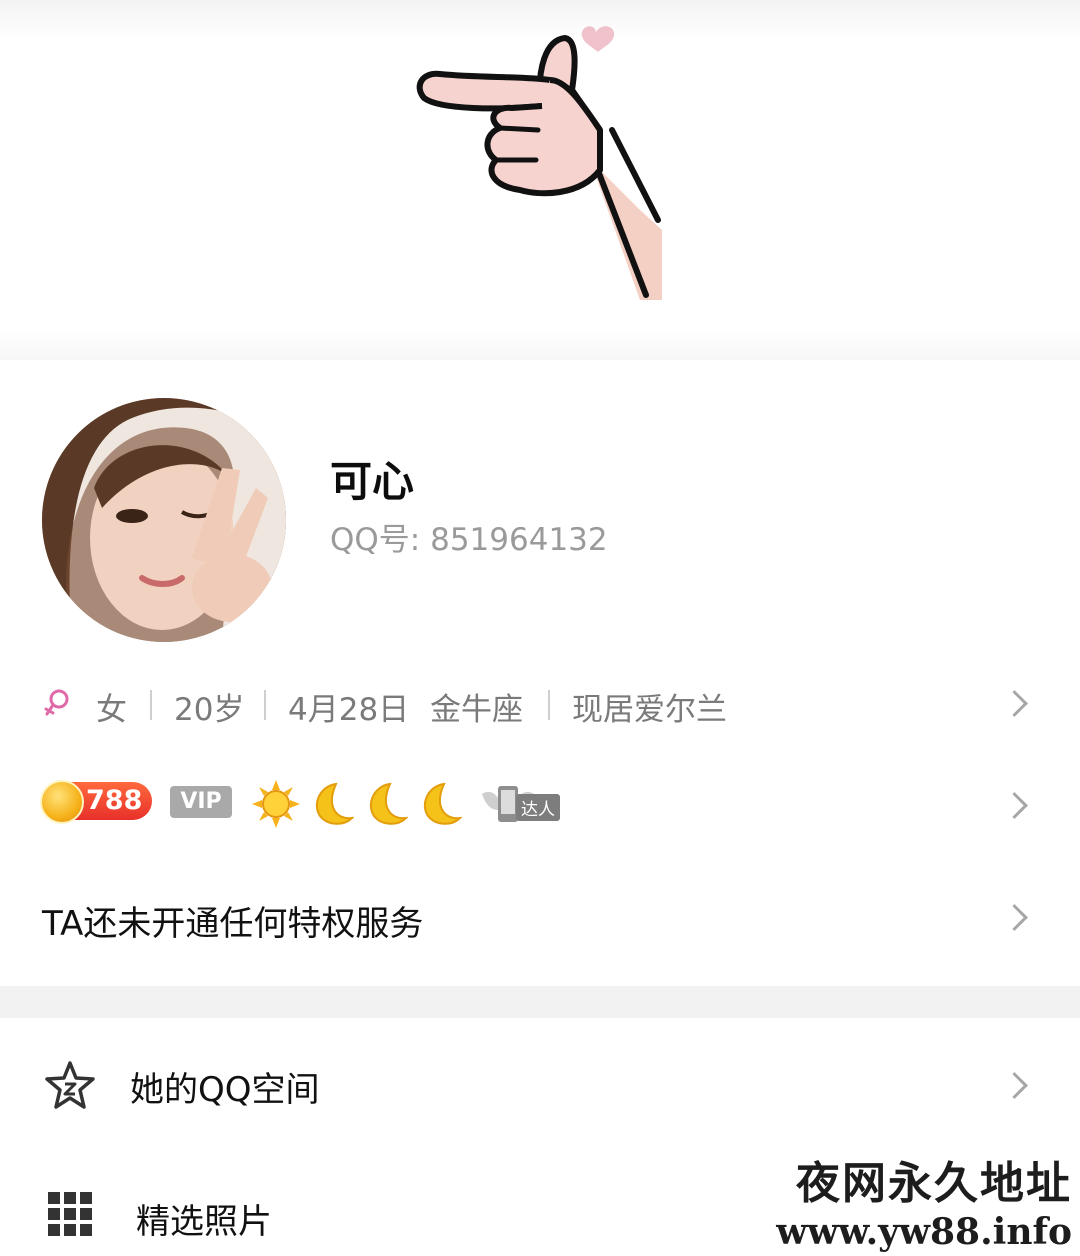  What do you see at coordinates (540, 1002) in the screenshot?
I see `section-divider` at bounding box center [540, 1002].